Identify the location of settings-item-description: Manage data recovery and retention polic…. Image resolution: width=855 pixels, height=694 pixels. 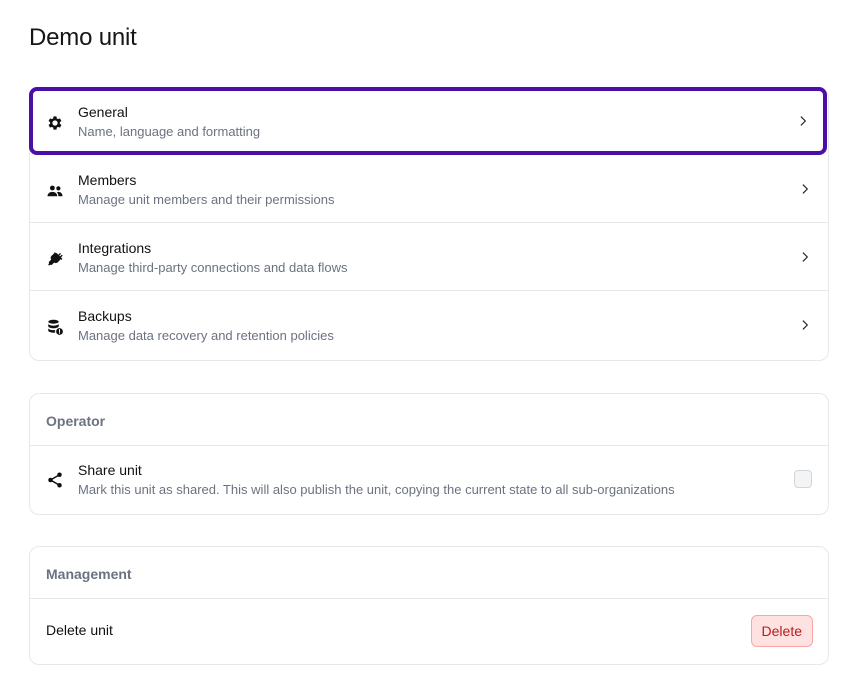
(206, 335).